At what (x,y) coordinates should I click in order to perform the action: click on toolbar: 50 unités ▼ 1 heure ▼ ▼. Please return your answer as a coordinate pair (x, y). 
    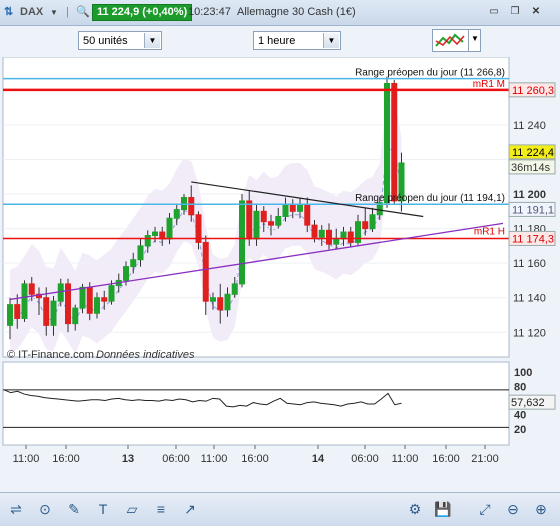
    Looking at the image, I should click on (280, 41).